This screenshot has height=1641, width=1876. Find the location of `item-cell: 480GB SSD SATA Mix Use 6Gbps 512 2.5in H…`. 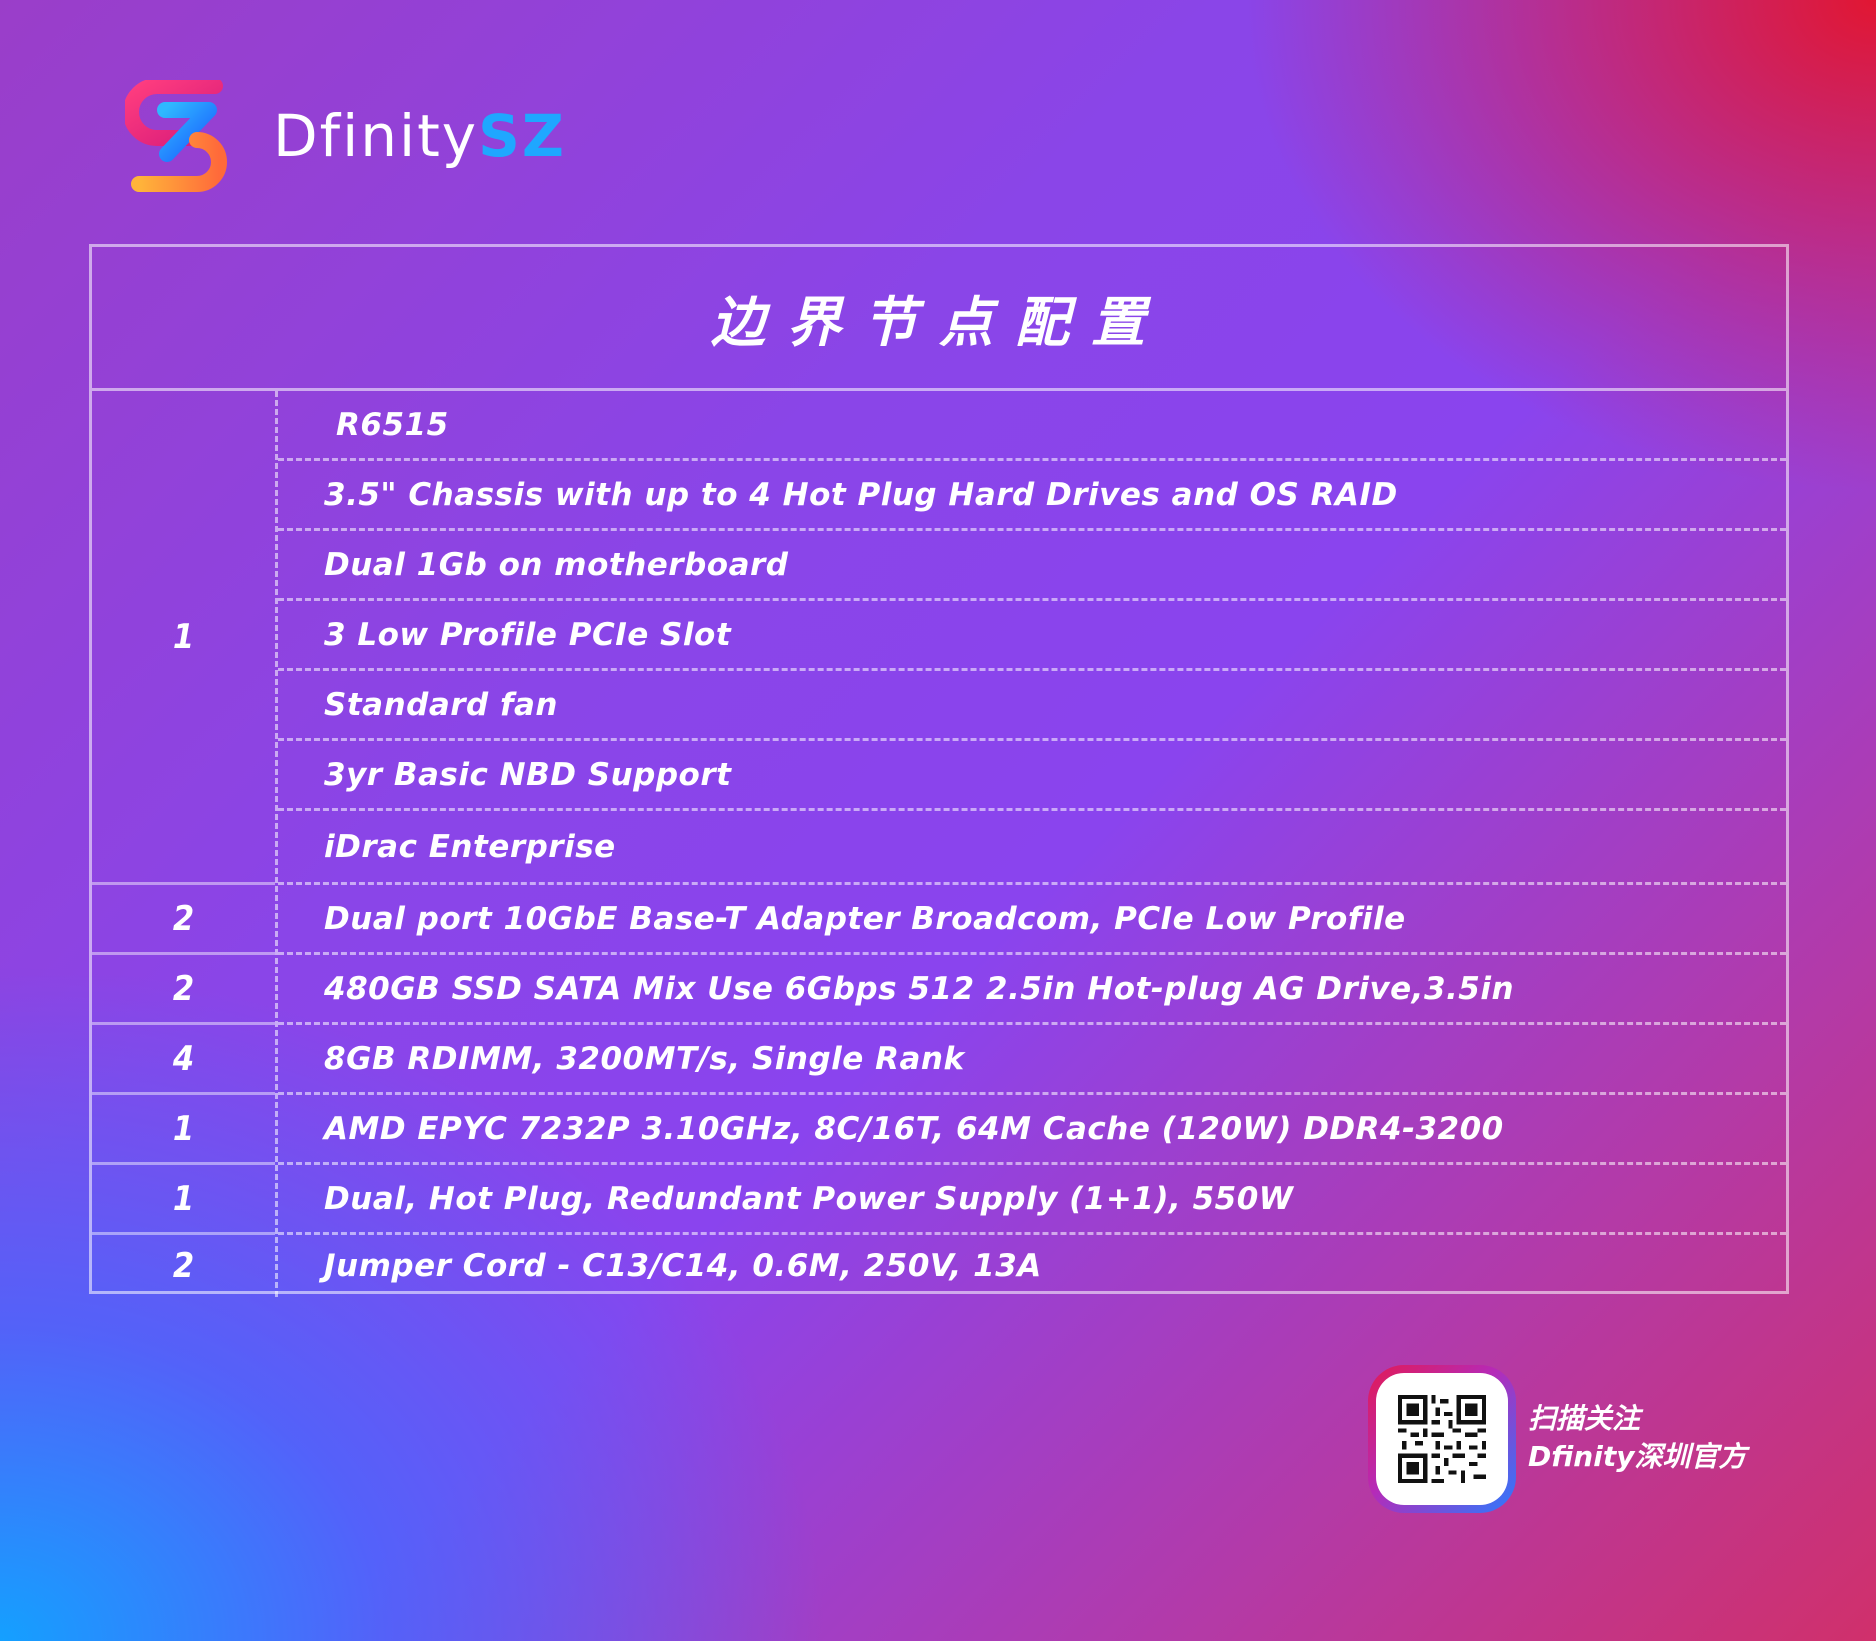

item-cell: 480GB SSD SATA Mix Use 6Gbps 512 2.5in H… is located at coordinates (1032, 990).